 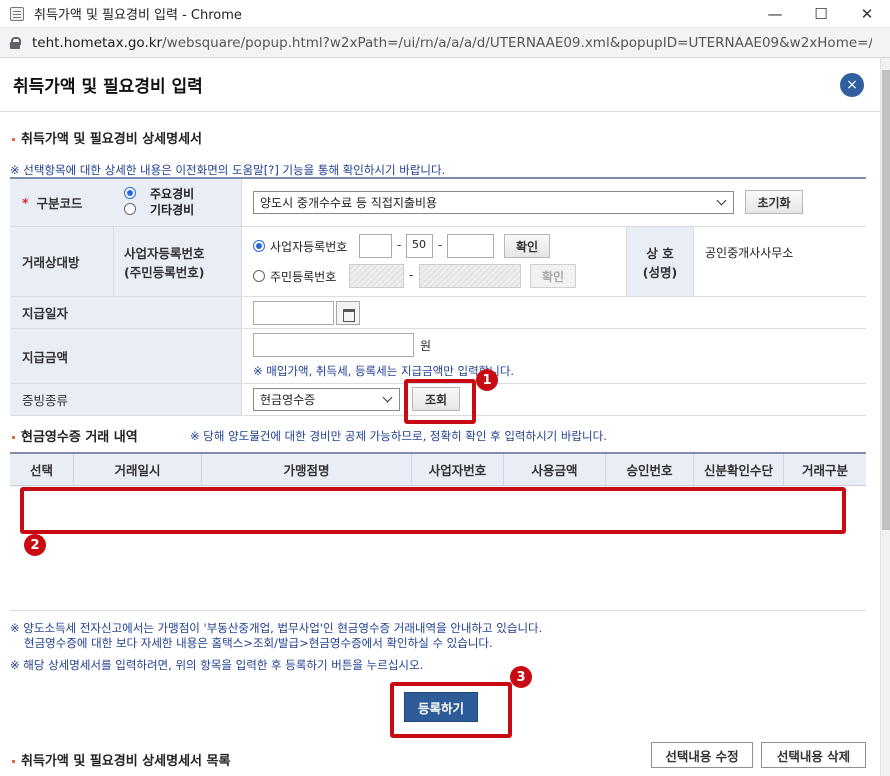 I want to click on cash-receipt-grid-header: 선택 거래일시 가맹점명 사업자번호 사용금액 승인번호 신분확인수단 거래구분, so click(x=438, y=469).